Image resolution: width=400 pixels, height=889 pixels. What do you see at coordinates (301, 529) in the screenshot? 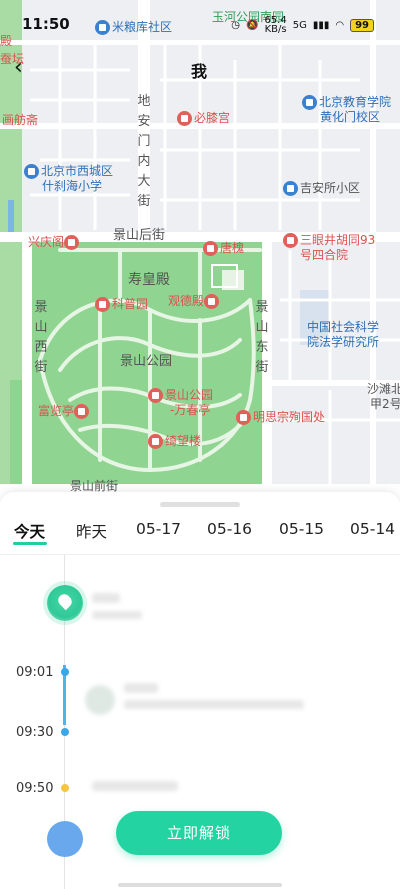
I see `tab-0515: 05-15` at bounding box center [301, 529].